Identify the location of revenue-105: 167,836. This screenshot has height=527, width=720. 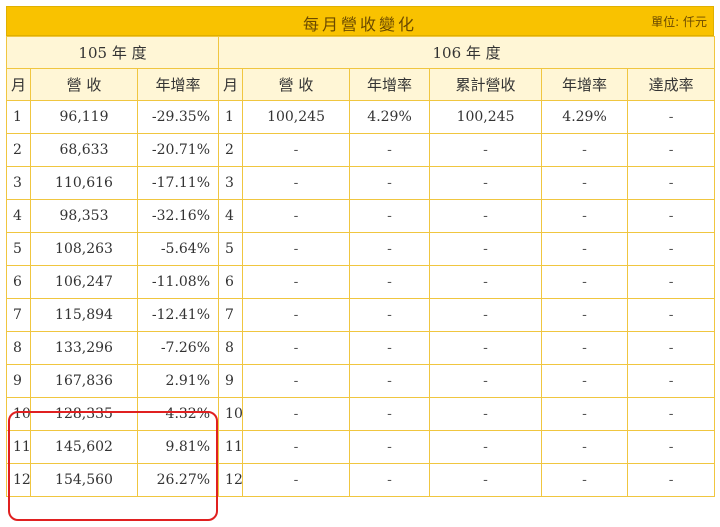
(84, 381).